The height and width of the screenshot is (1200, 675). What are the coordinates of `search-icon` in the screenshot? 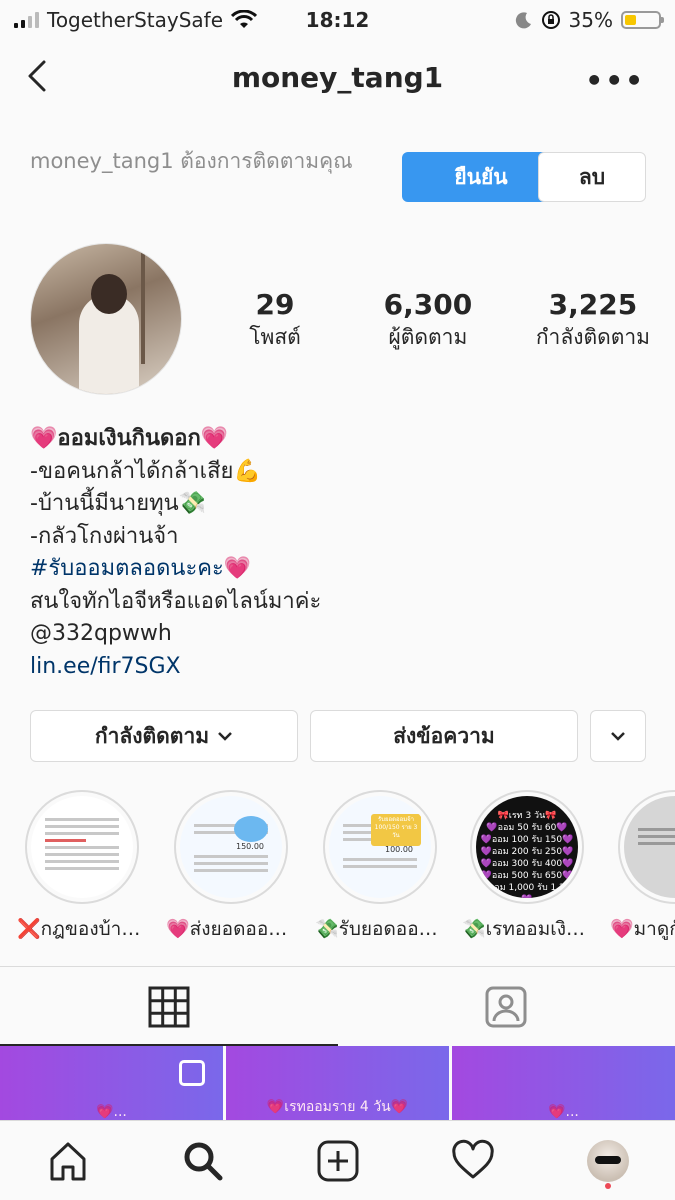 It's located at (203, 1161).